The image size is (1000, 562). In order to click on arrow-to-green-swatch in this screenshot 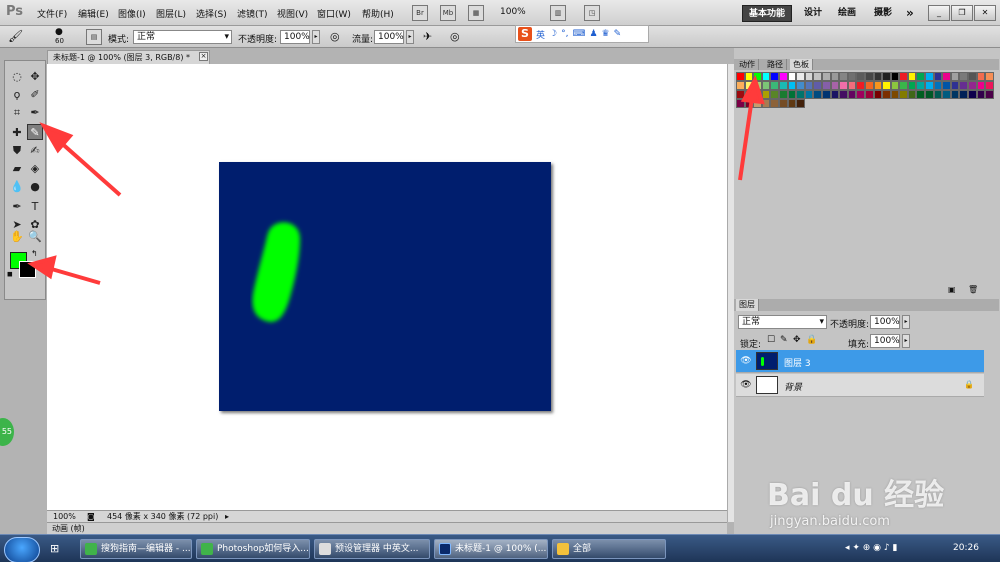, I will do `click(751, 127)`.